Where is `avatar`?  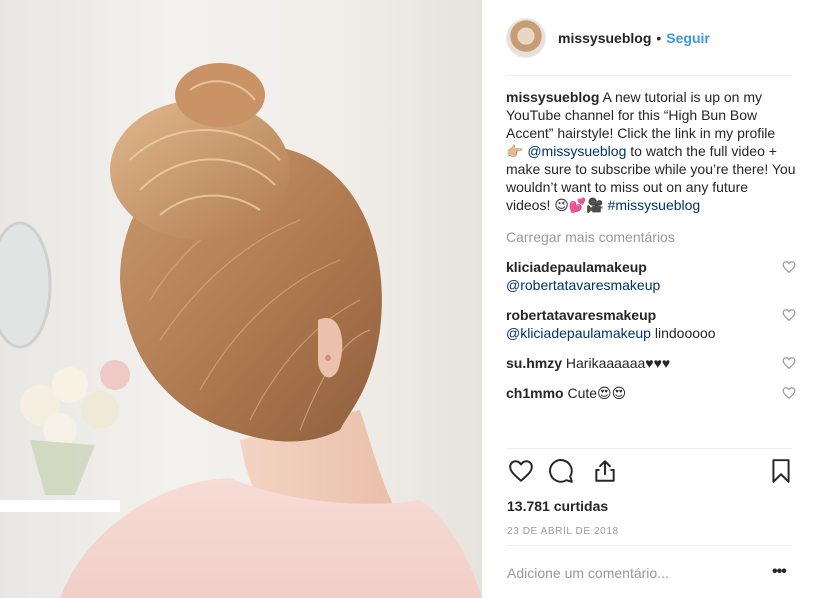
avatar is located at coordinates (526, 38).